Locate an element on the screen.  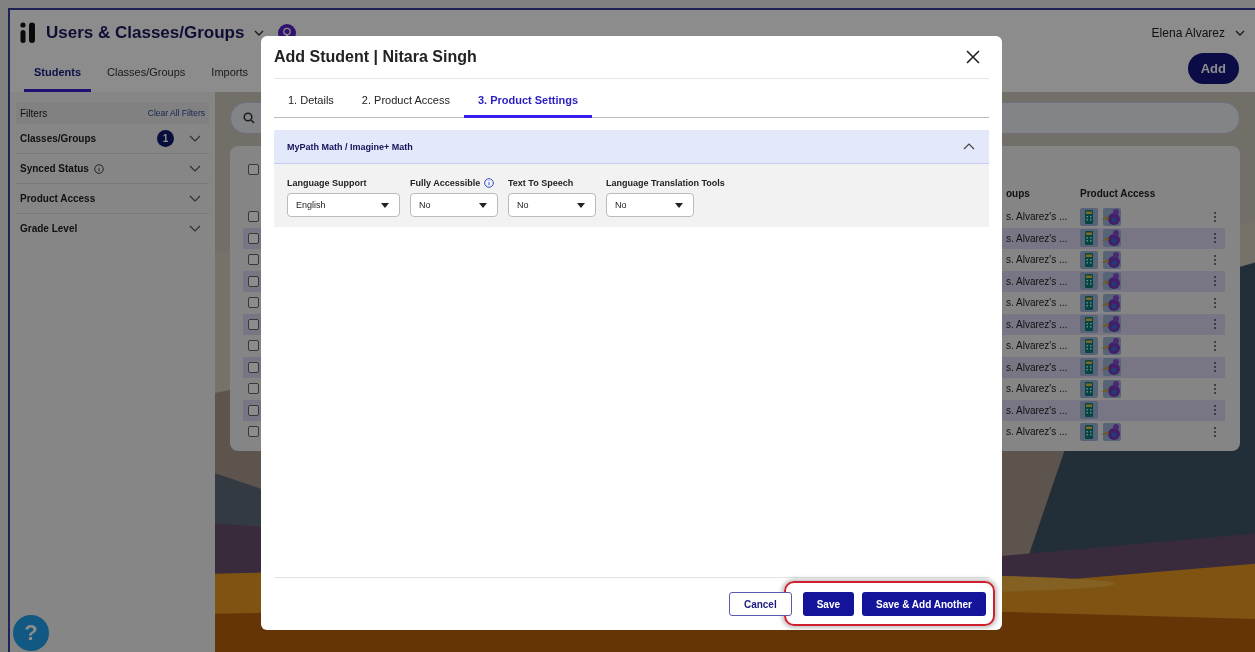
search-icon is located at coordinates (249, 118).